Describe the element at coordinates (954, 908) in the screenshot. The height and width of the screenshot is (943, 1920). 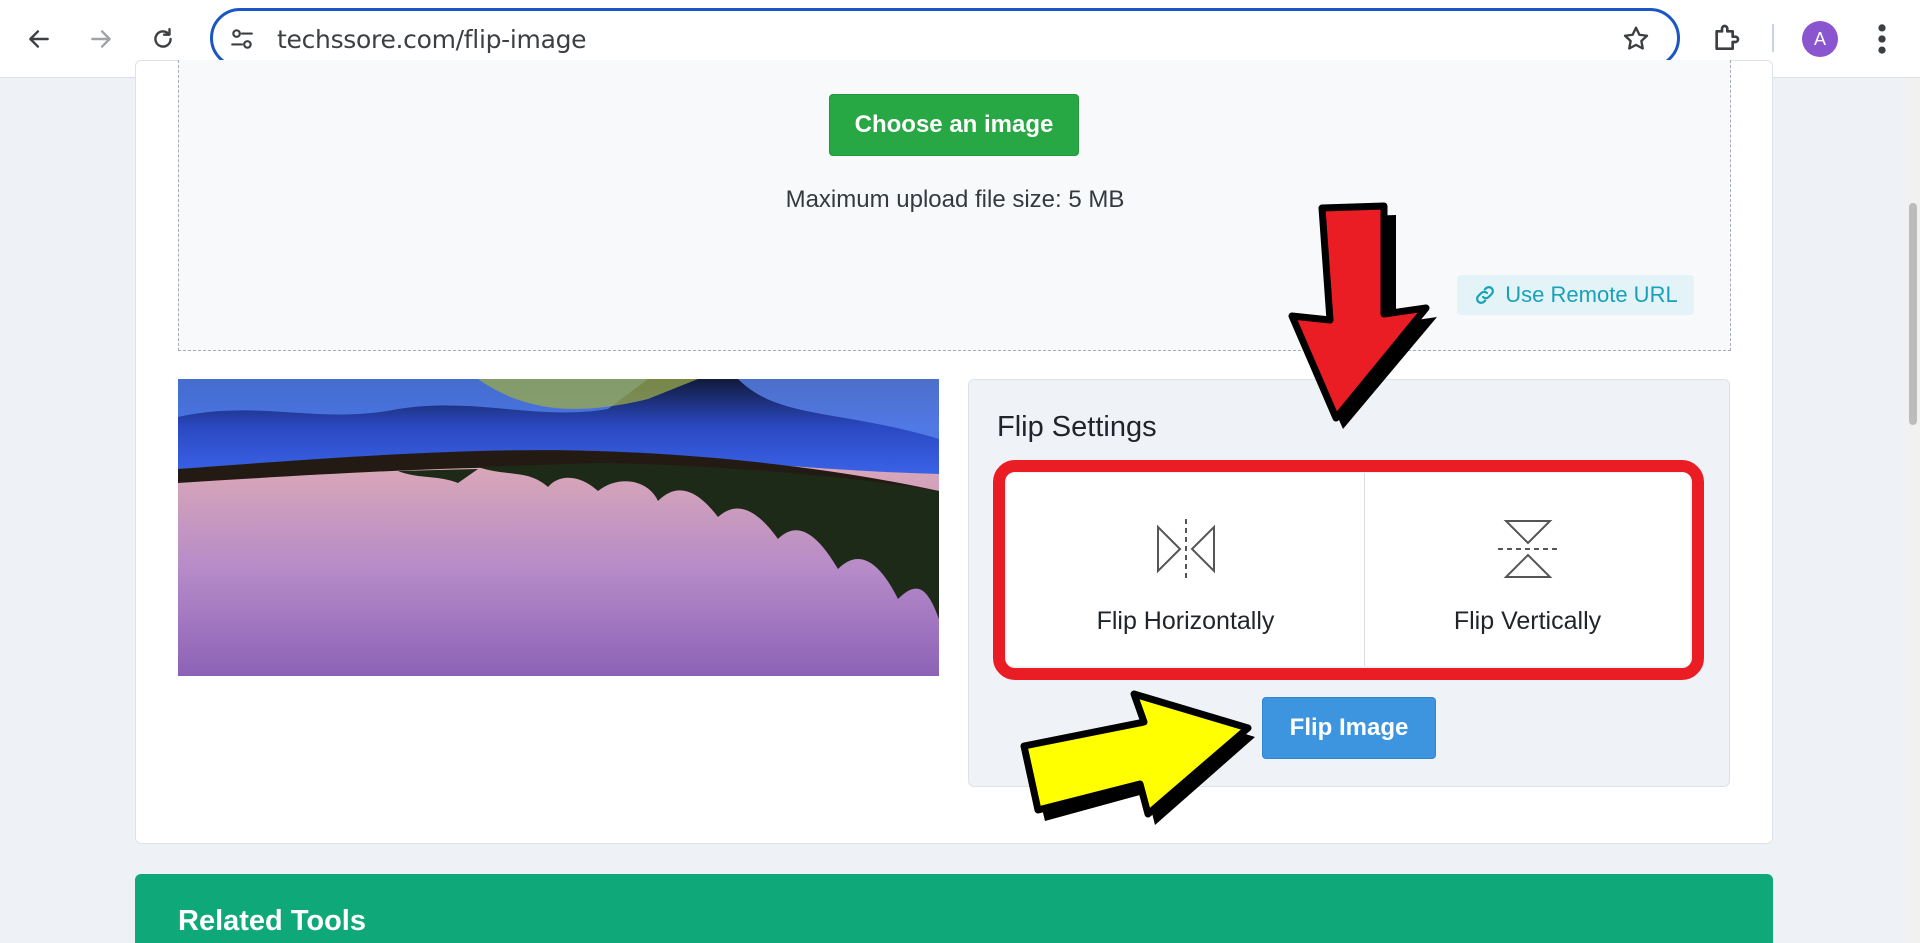
I see `related-tools-banner` at that location.